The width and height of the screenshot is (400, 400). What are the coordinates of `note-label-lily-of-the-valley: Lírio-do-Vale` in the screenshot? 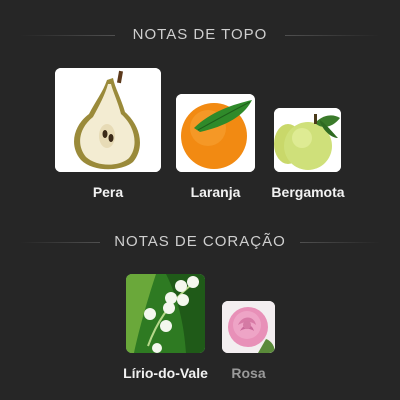 It's located at (165, 373).